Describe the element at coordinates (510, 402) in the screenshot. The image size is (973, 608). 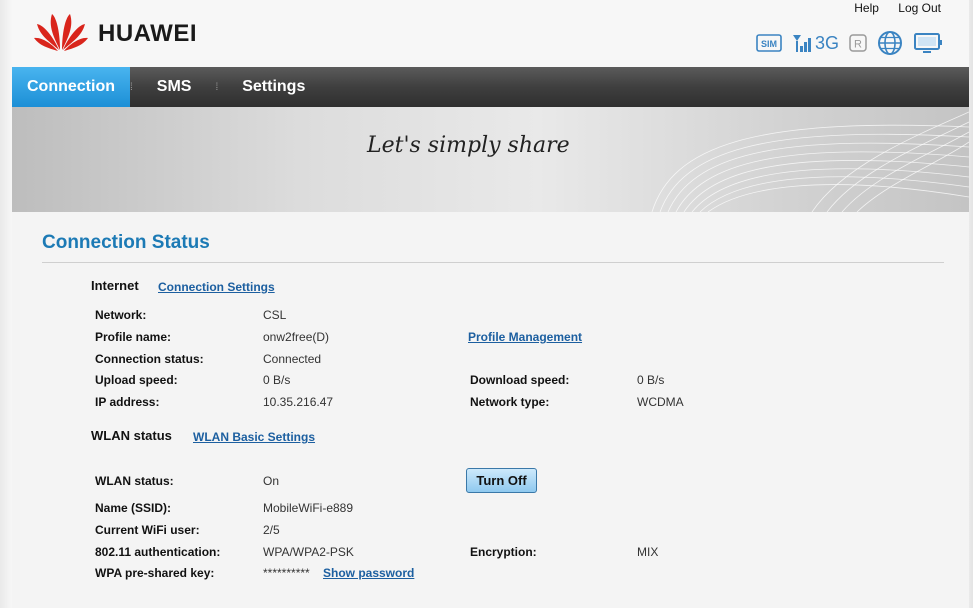
I see `network-type-label: Network type:` at that location.